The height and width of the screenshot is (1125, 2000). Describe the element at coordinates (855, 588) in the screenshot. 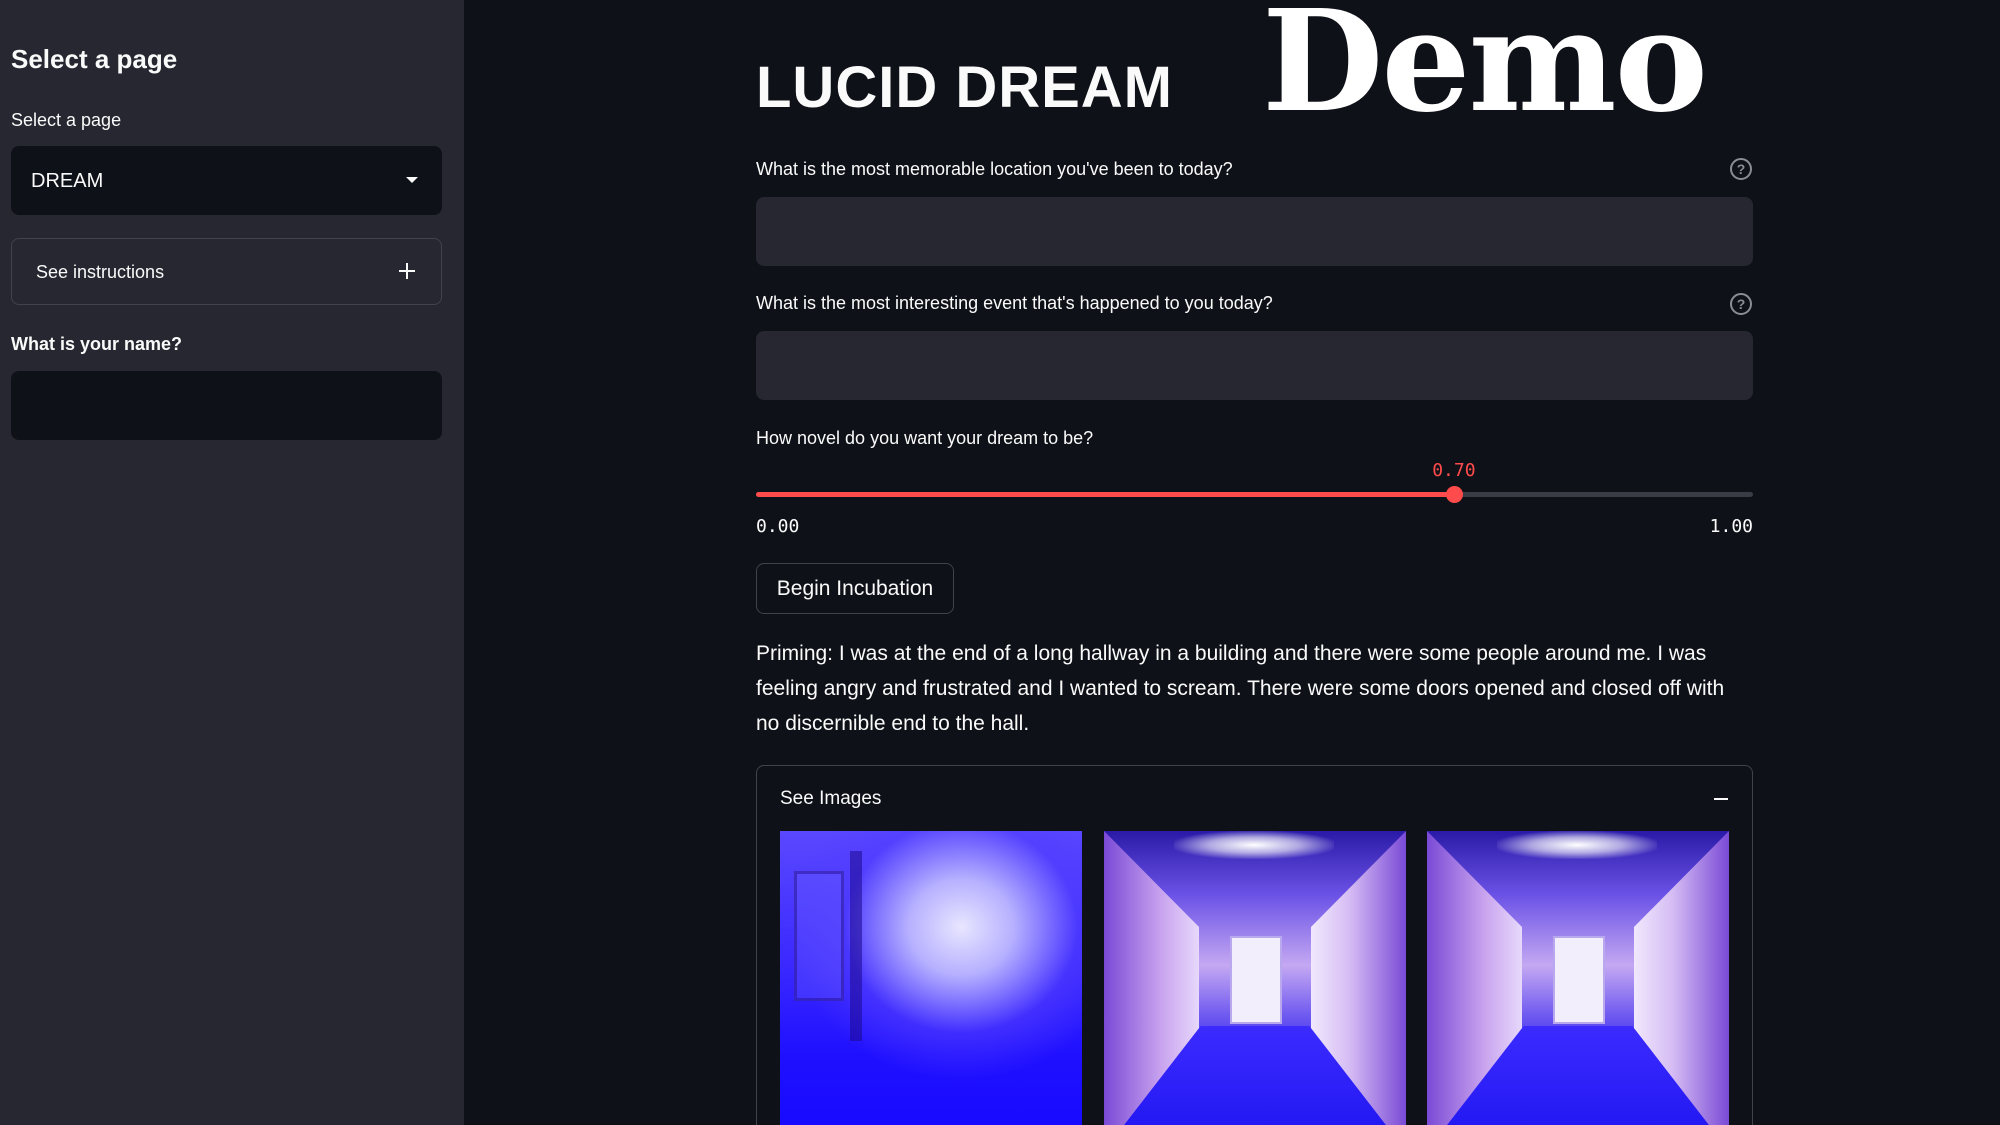

I see `begin-incubation-button: Begin Incubation` at that location.